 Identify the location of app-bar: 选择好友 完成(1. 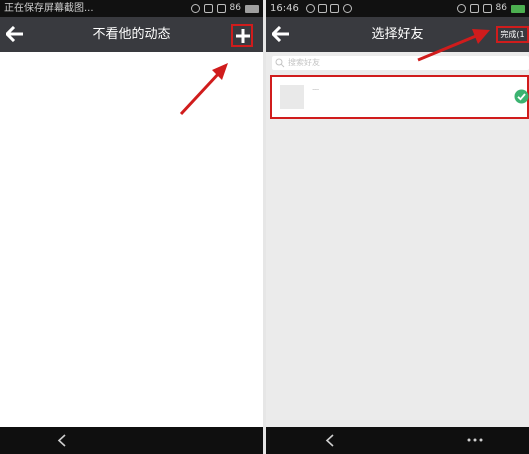
(397, 34).